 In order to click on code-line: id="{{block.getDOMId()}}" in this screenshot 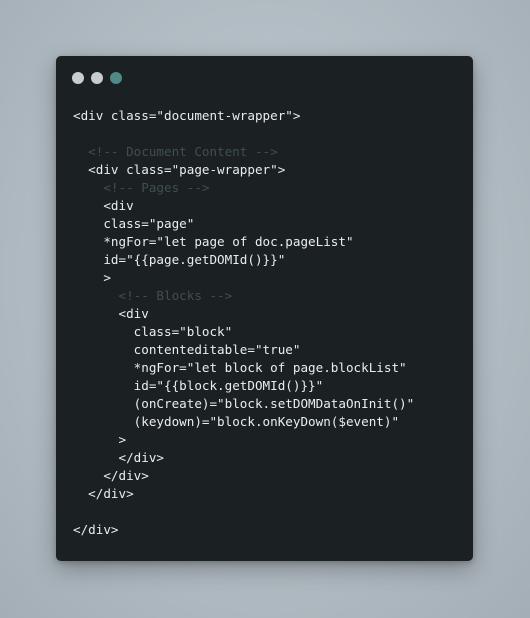, I will do `click(198, 385)`.